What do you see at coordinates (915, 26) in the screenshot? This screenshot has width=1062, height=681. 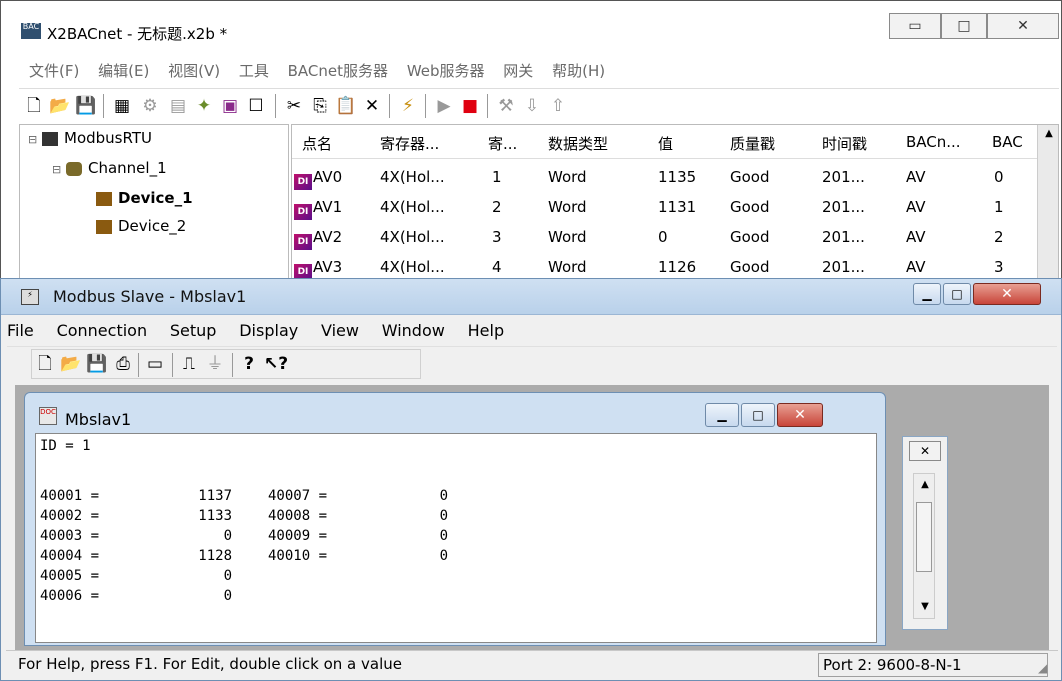 I see `minimize-button: ▭` at bounding box center [915, 26].